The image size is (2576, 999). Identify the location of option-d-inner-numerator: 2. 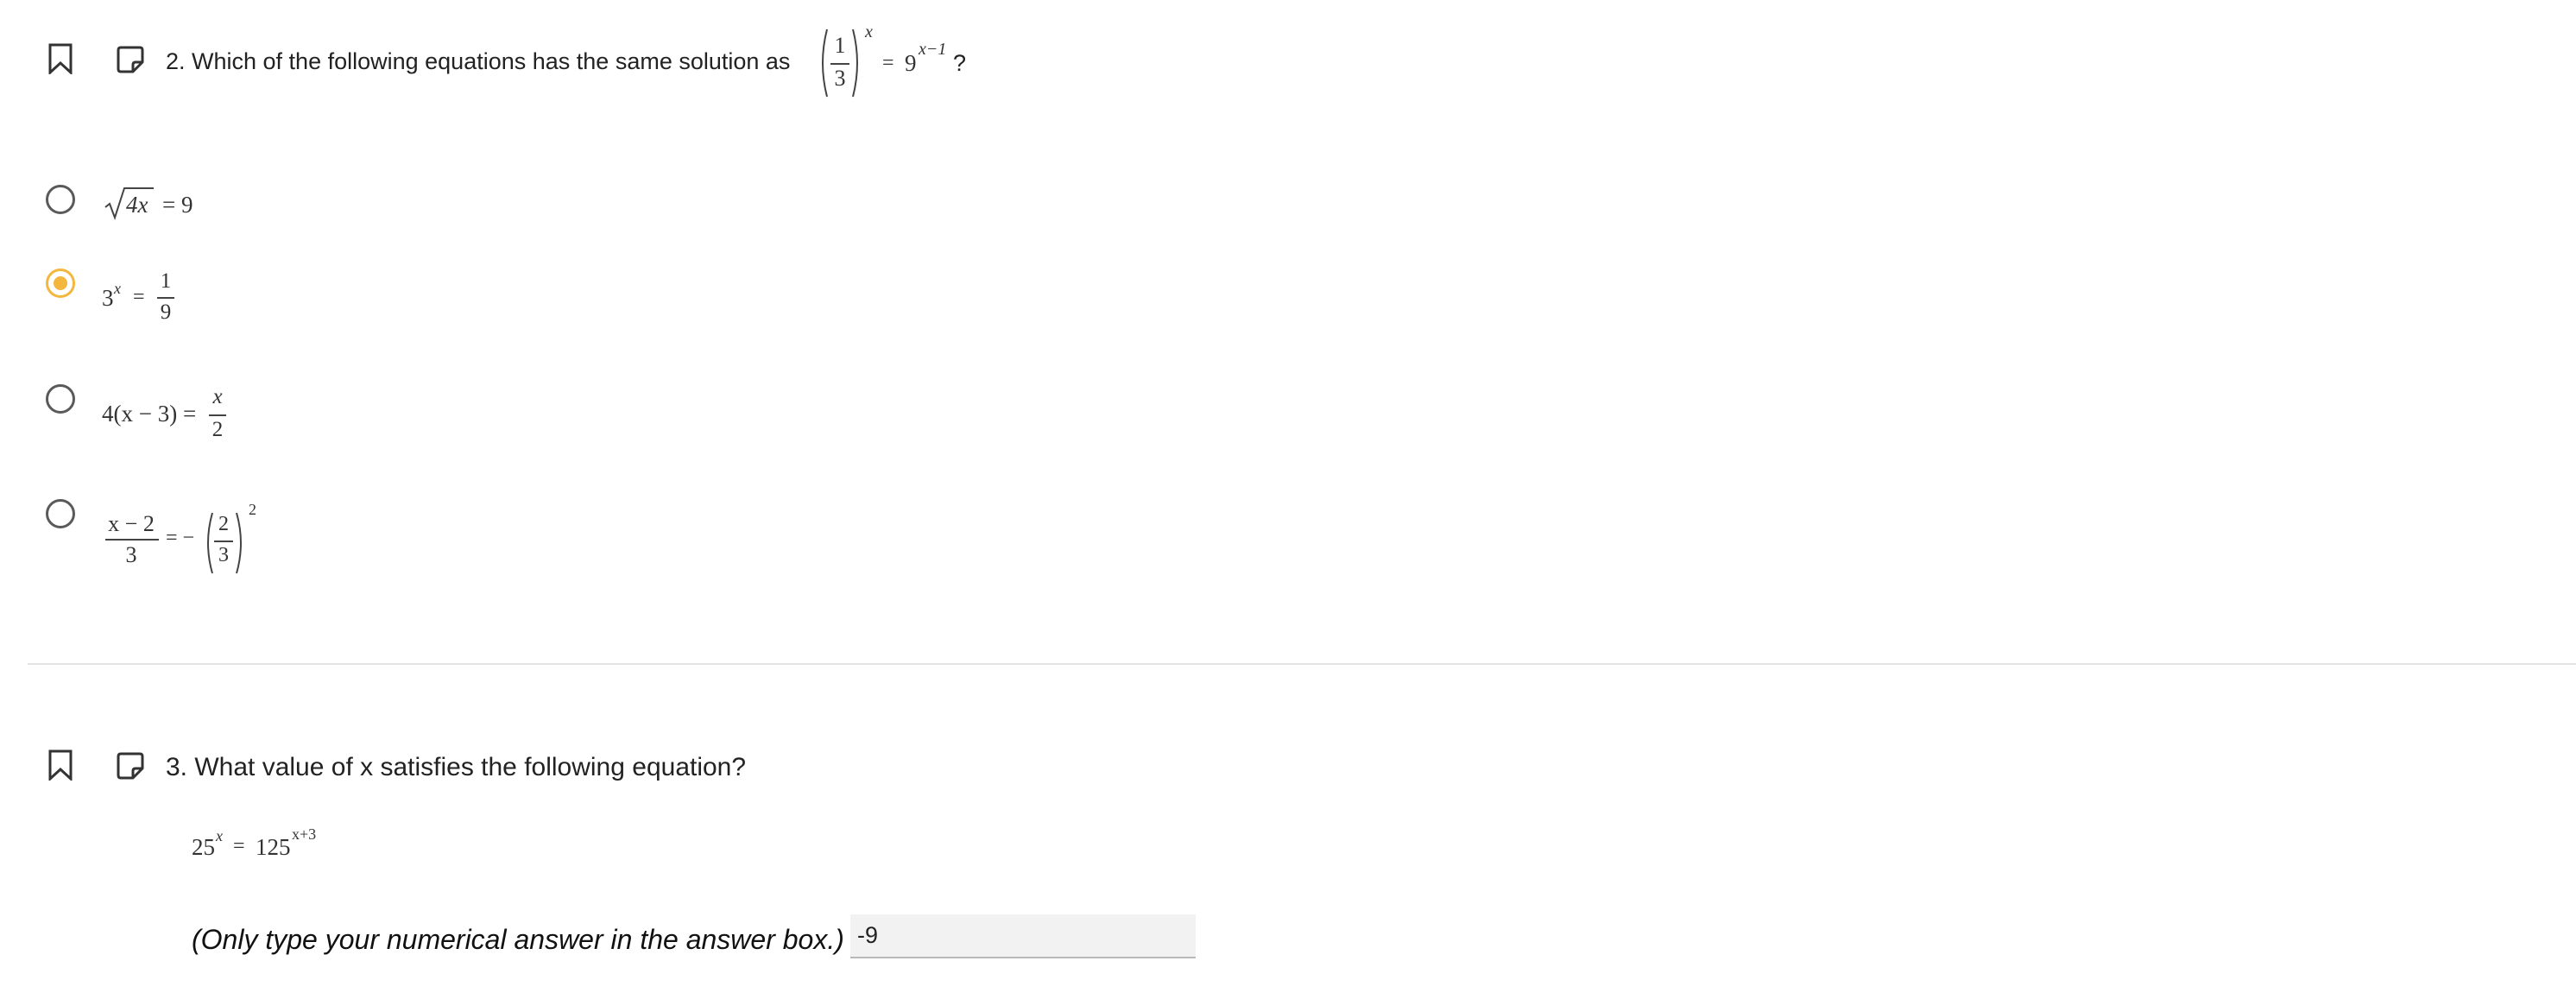
(223, 524).